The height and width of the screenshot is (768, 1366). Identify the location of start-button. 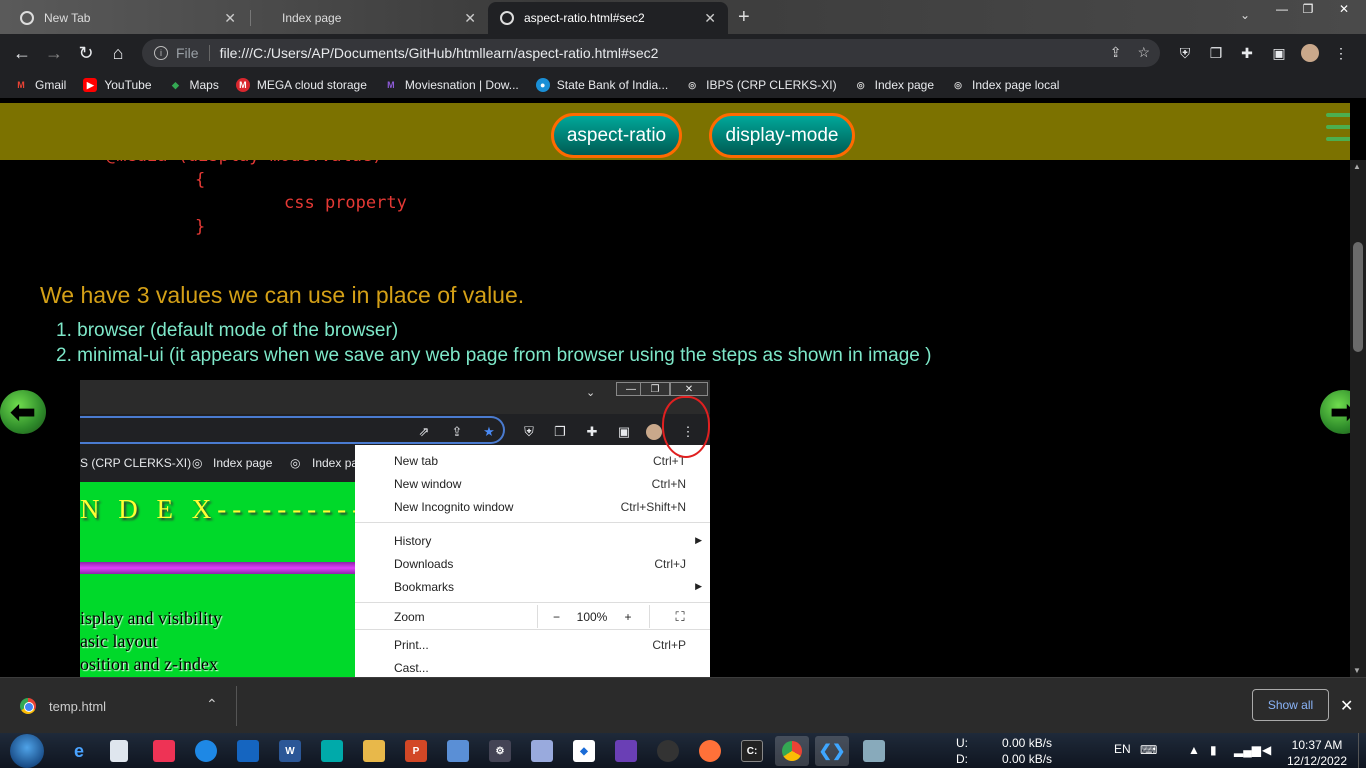
(27, 751).